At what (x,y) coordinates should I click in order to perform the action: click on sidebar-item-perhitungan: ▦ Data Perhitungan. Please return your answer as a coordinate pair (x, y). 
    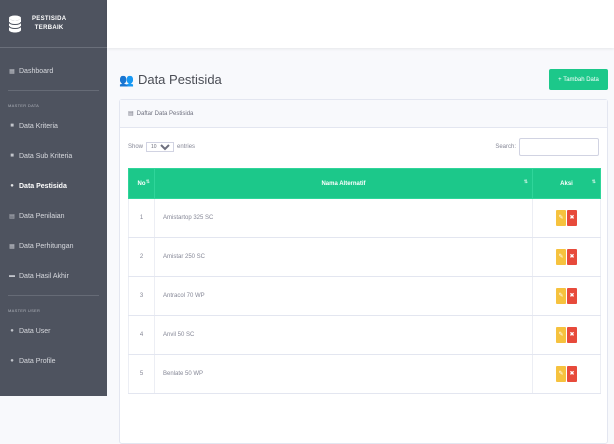
    Looking at the image, I should click on (53, 246).